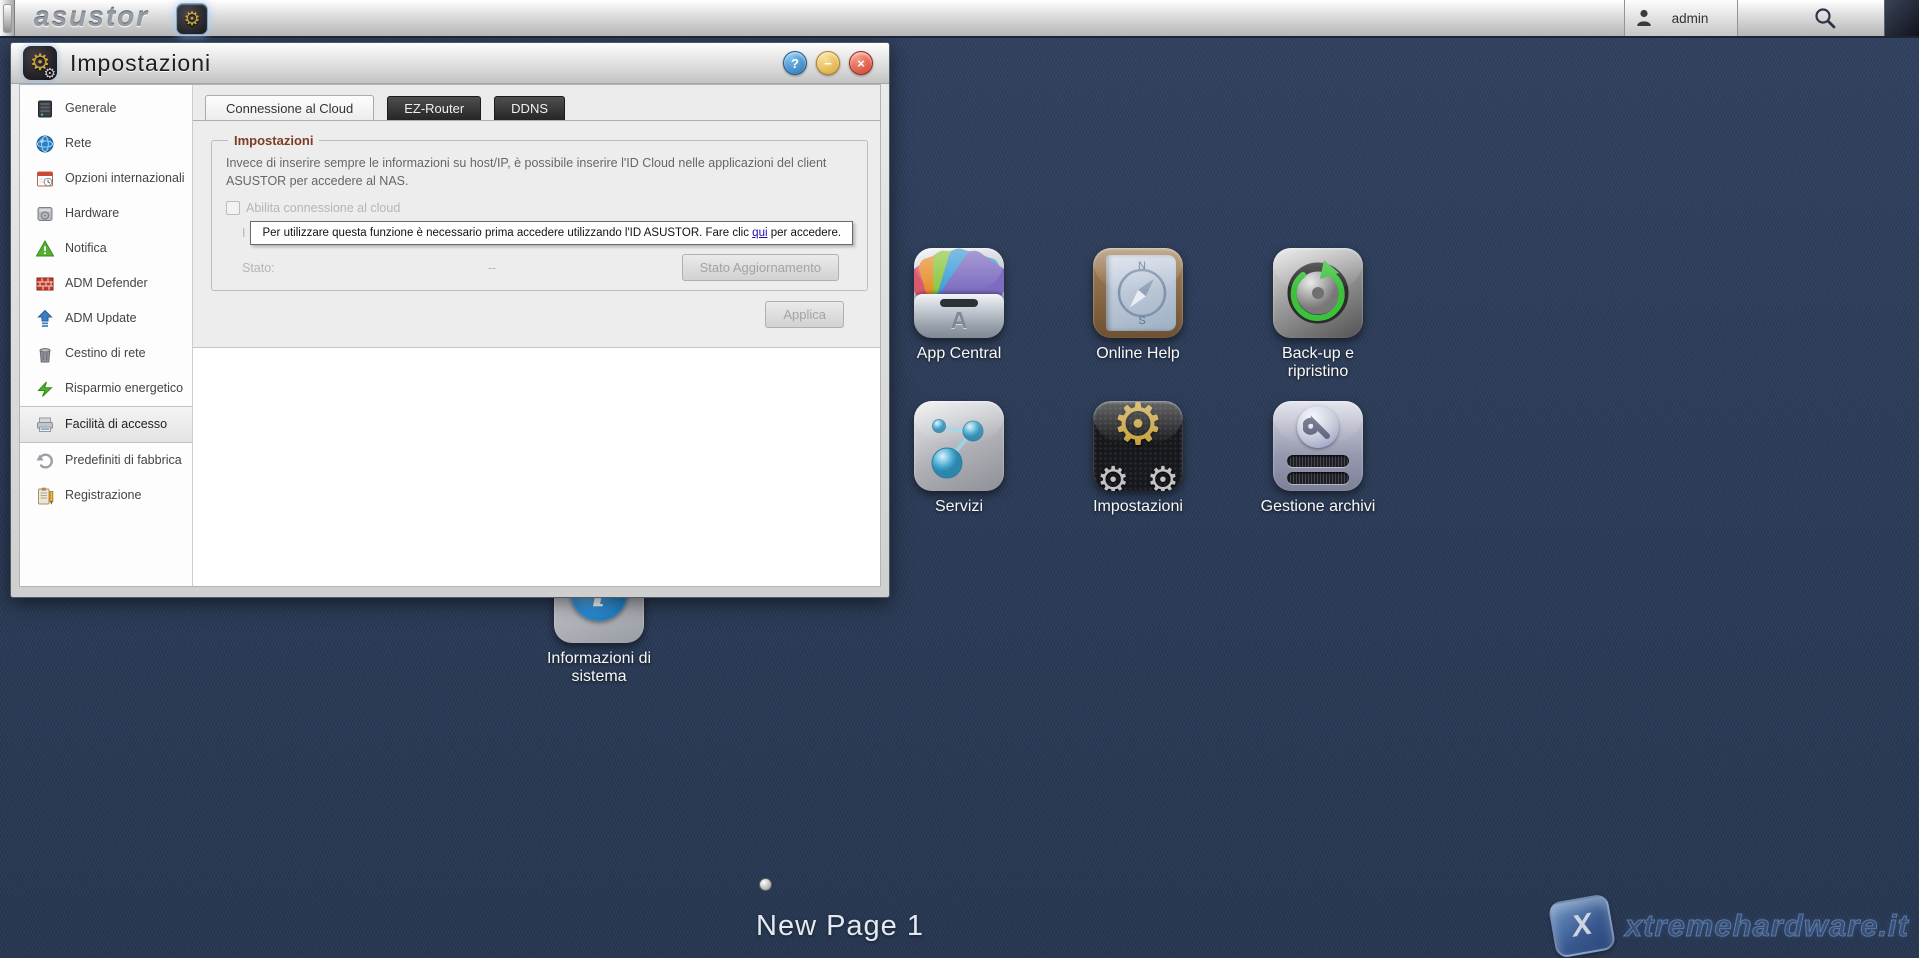  Describe the element at coordinates (106, 353) in the screenshot. I see `sidebar-item-cestino-di-rete: Cestino di rete` at that location.